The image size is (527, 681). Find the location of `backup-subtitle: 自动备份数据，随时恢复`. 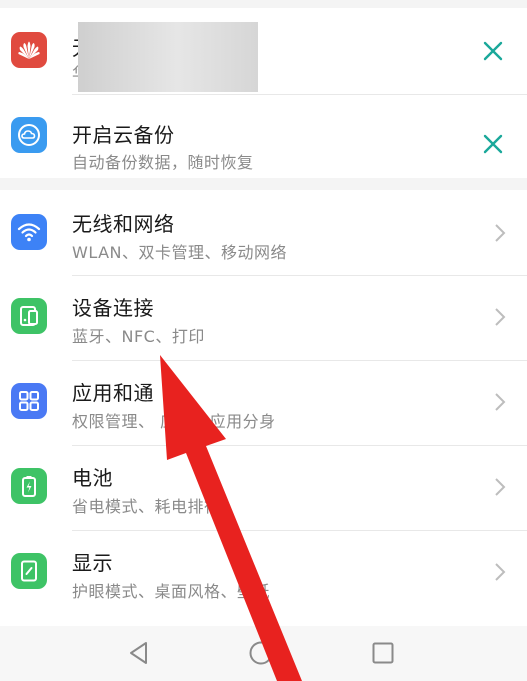

backup-subtitle: 自动备份数据，随时恢复 is located at coordinates (163, 162).